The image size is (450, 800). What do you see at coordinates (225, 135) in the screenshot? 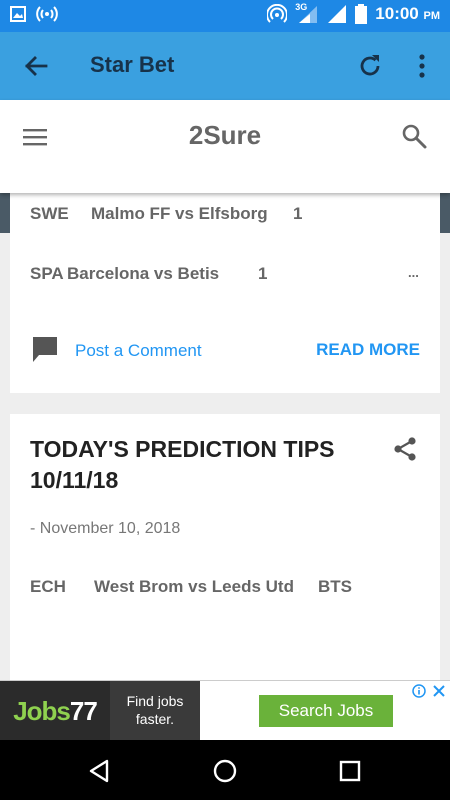
I see `site-brand: 2Sure` at bounding box center [225, 135].